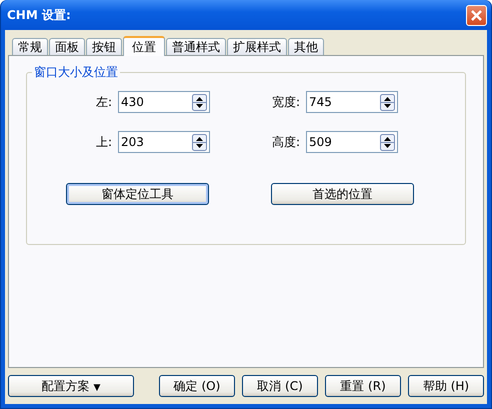 The width and height of the screenshot is (492, 409). I want to click on dialog-button: 确定 (O), so click(197, 386).